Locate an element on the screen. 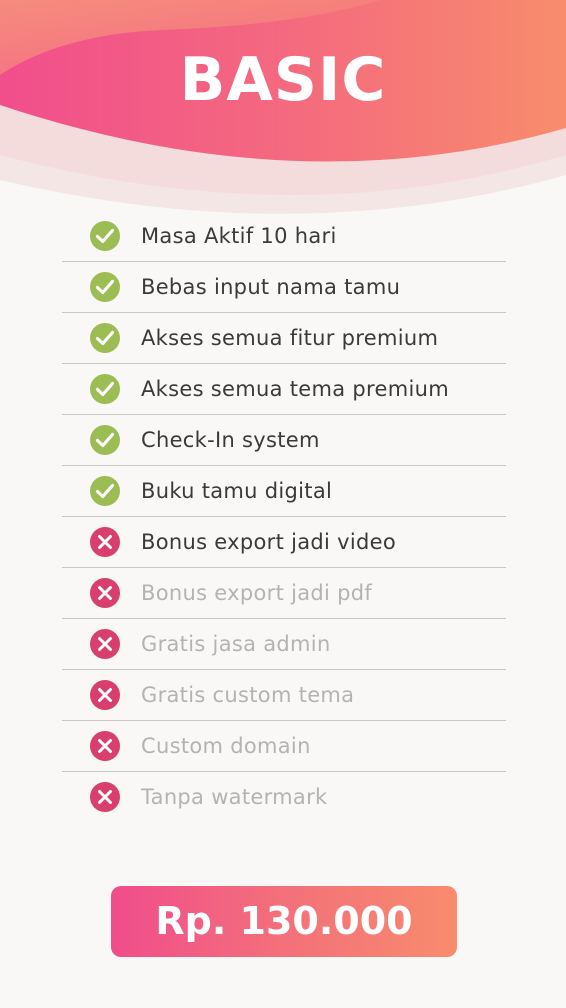  feature-label: Bonus export jadi video is located at coordinates (268, 542).